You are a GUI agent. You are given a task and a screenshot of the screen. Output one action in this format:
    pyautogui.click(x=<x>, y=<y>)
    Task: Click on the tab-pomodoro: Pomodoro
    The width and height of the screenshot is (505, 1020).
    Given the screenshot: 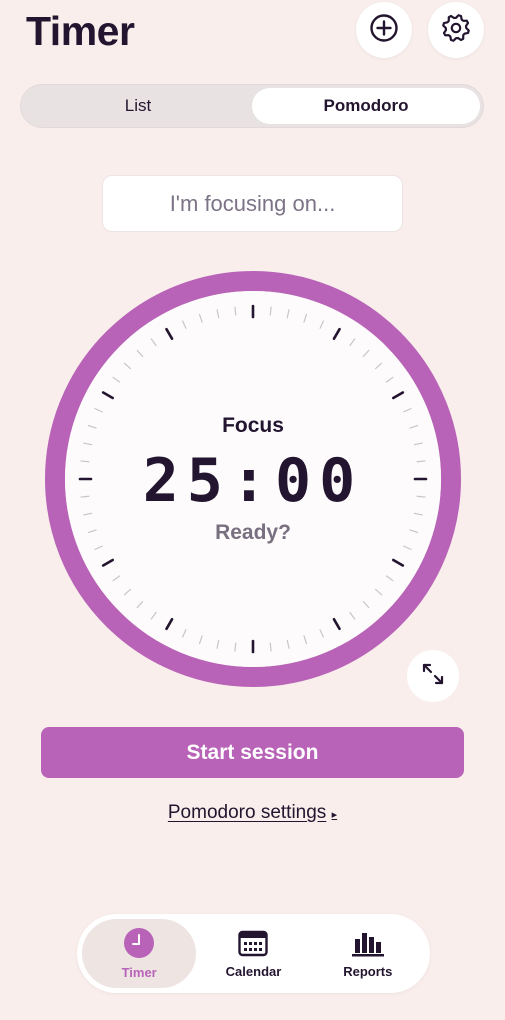 What is the action you would take?
    pyautogui.click(x=366, y=106)
    